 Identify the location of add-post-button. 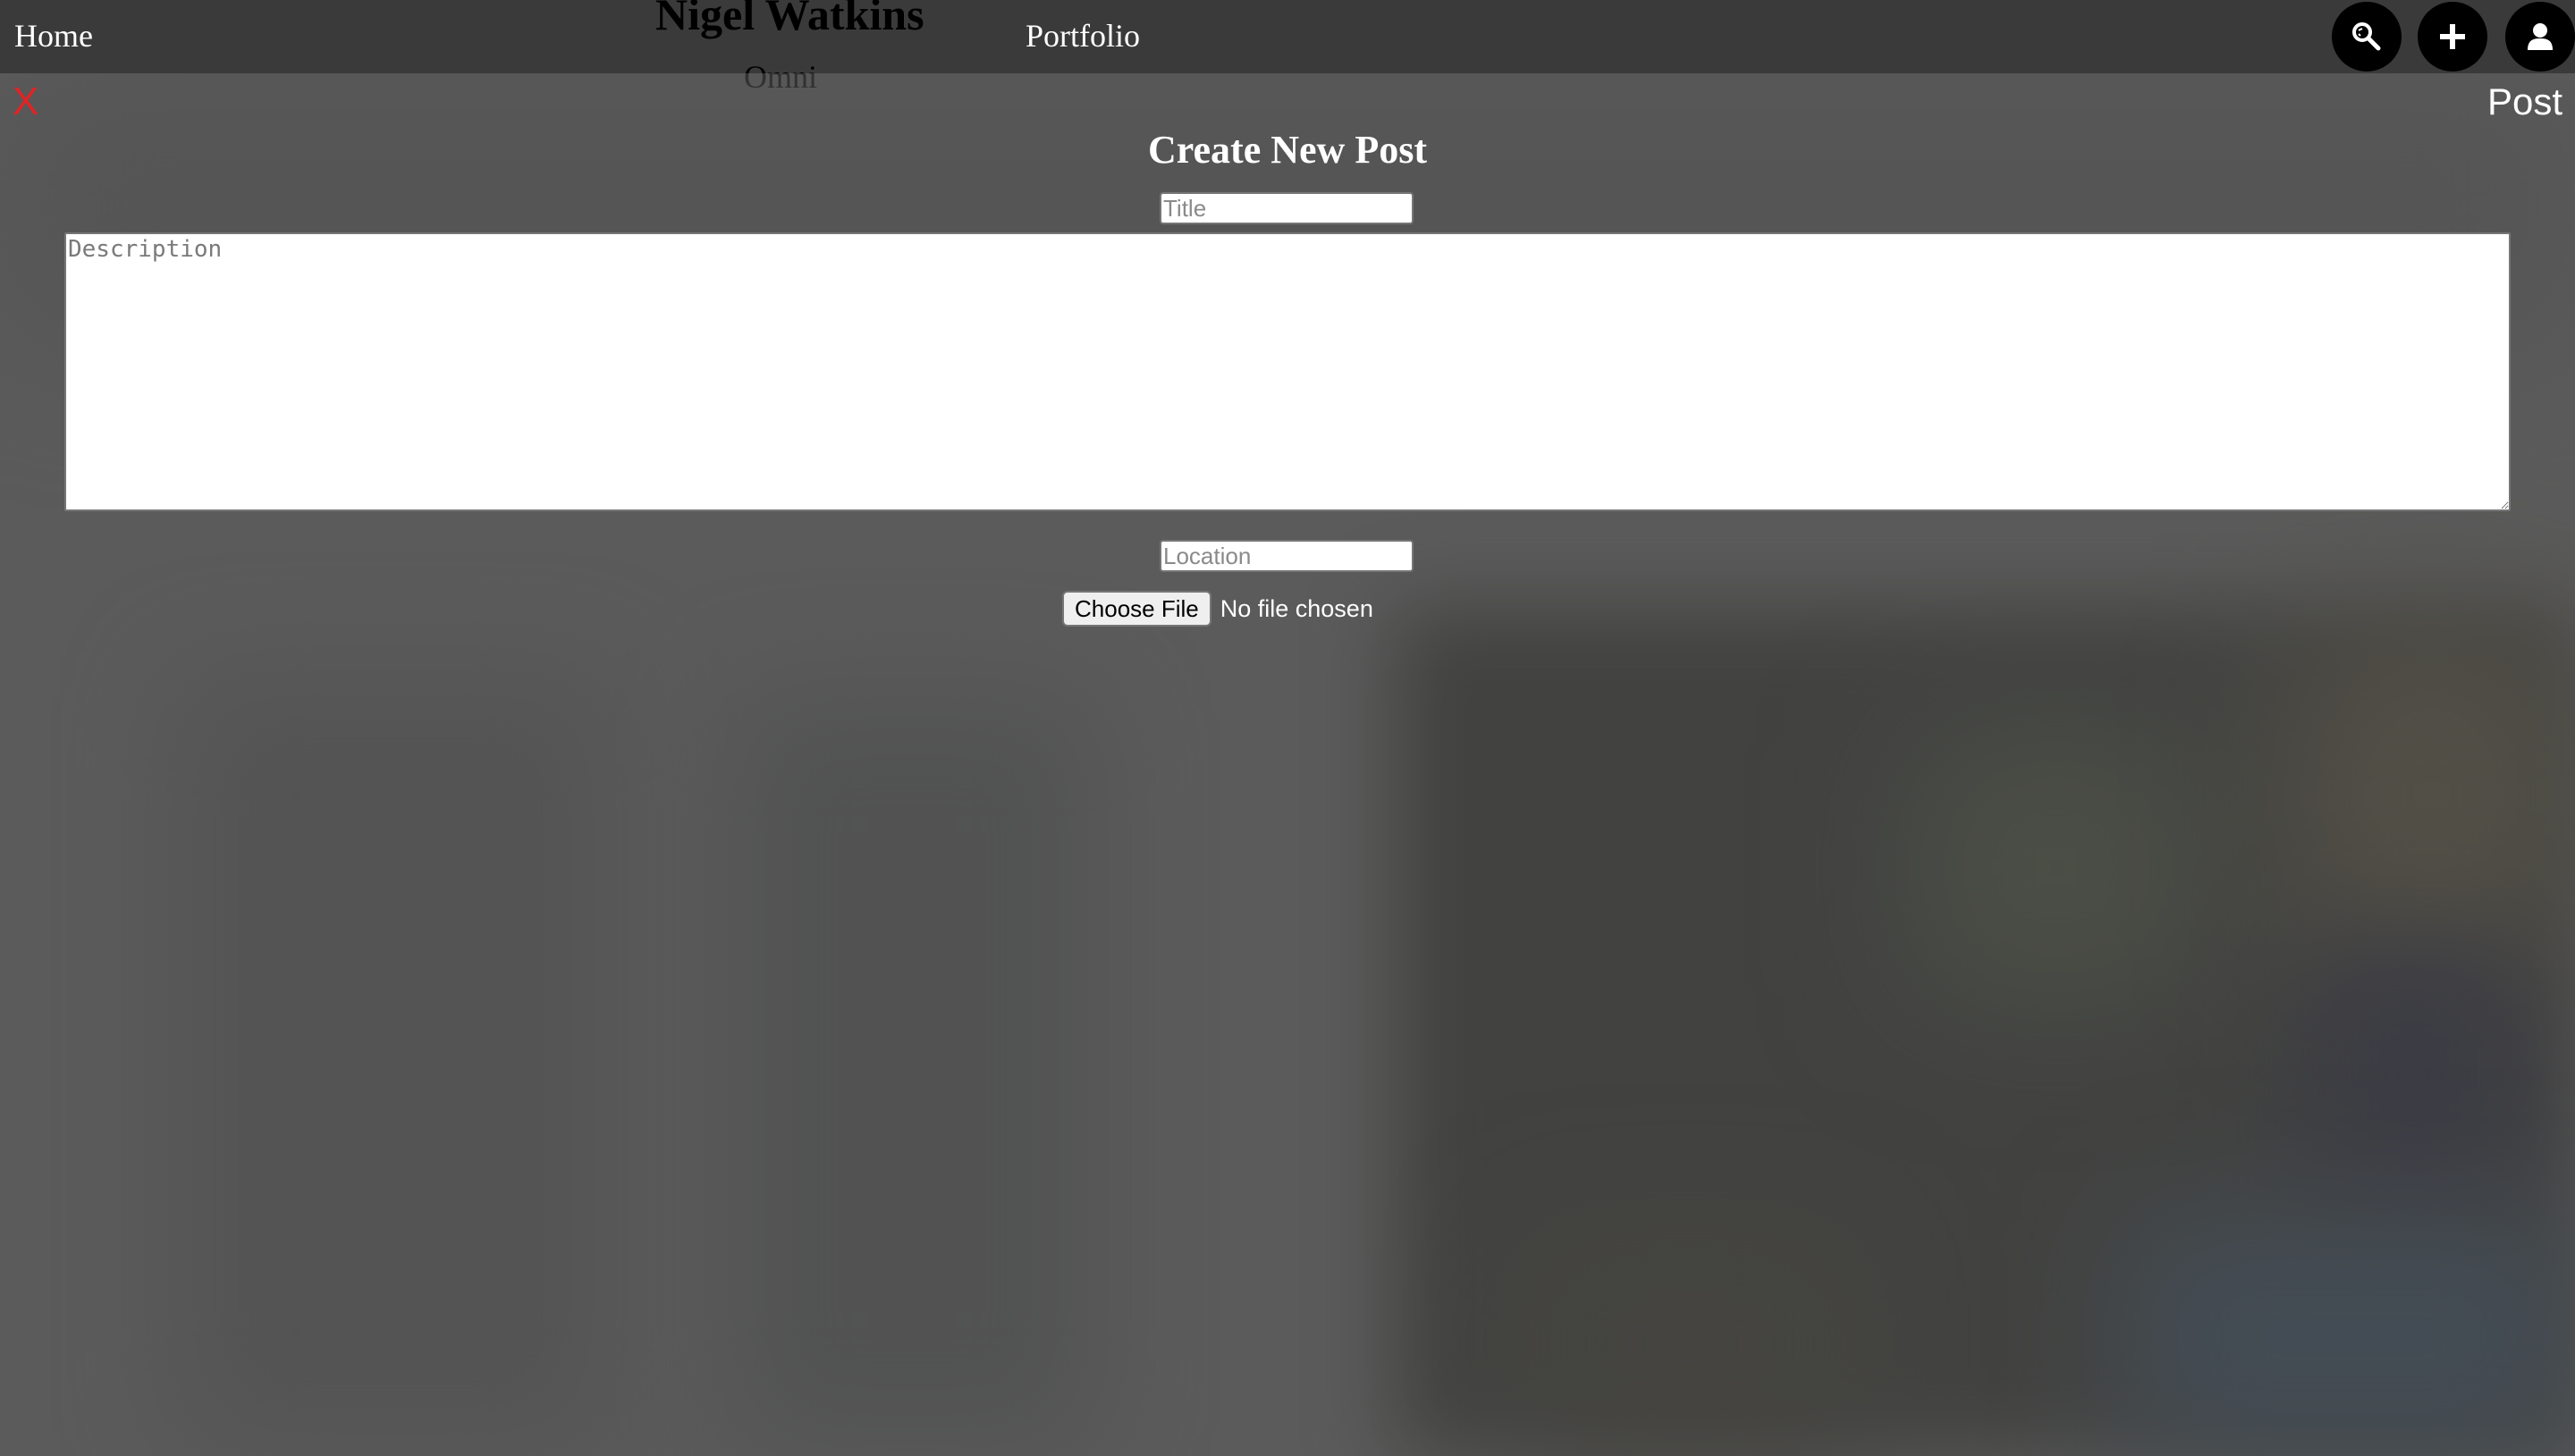
(2452, 37).